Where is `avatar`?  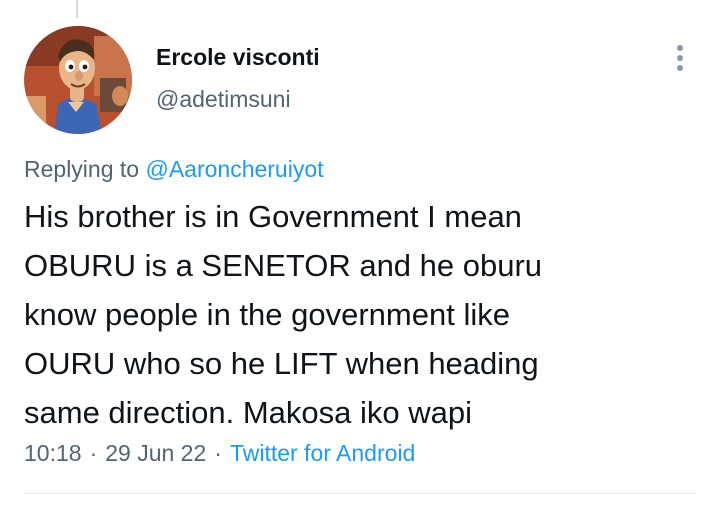 avatar is located at coordinates (78, 80).